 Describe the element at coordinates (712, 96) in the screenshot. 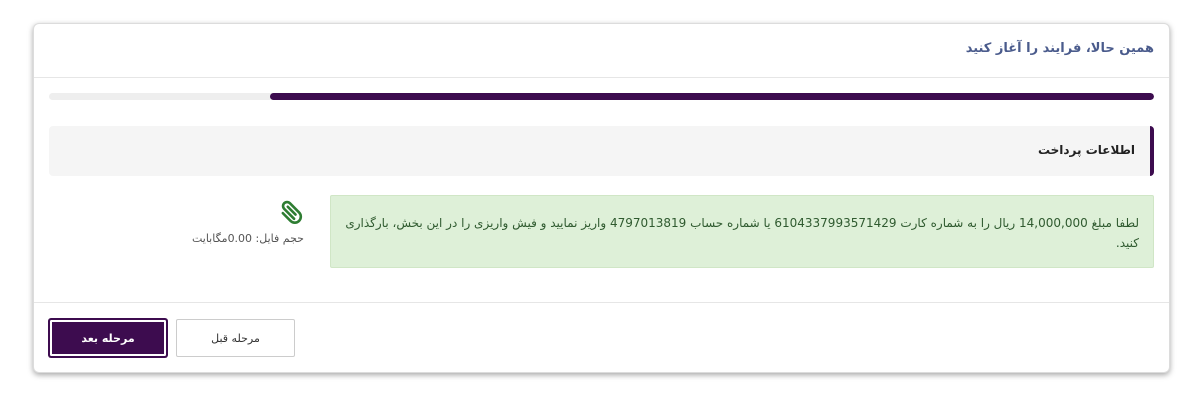

I see `progress-fill` at that location.